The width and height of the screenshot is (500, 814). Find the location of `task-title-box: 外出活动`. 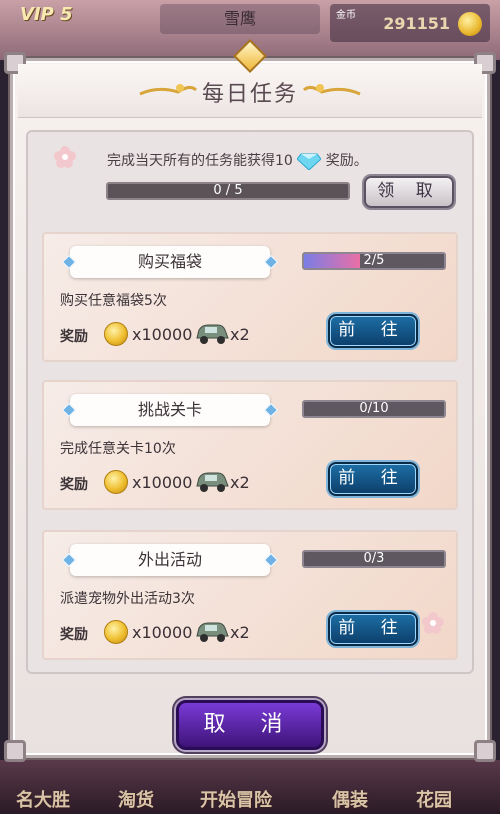

task-title-box: 外出活动 is located at coordinates (170, 560).